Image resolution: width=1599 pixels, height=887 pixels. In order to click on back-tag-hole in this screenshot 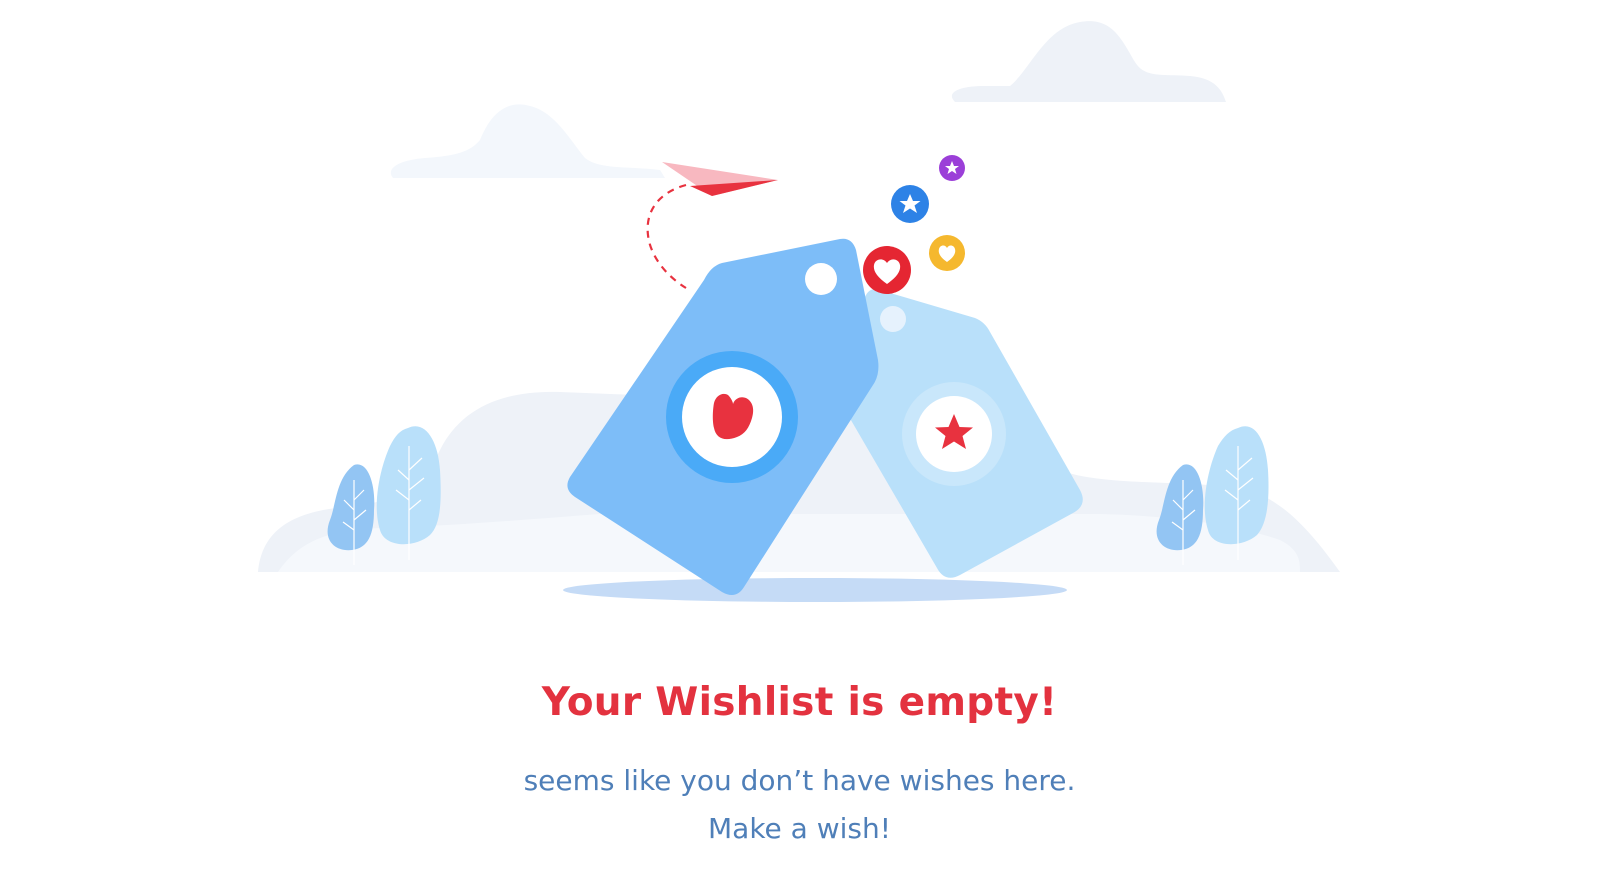, I will do `click(893, 319)`.